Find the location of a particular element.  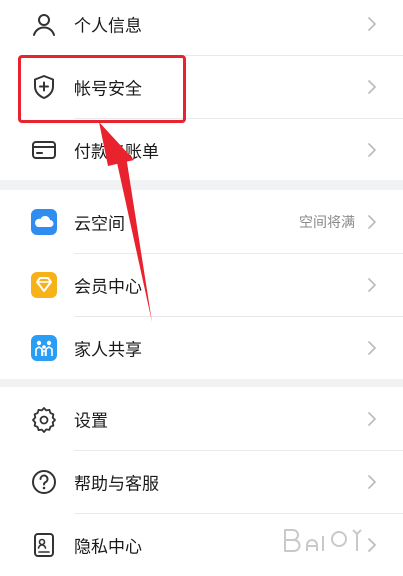

menu-item-settings: 设置 is located at coordinates (201, 418).